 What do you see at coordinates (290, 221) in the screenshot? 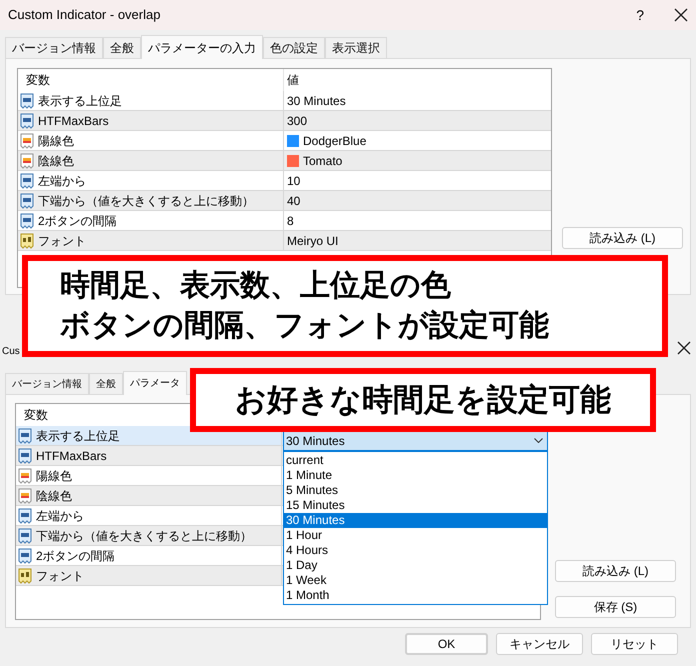
I see `parameter-value: 8` at bounding box center [290, 221].